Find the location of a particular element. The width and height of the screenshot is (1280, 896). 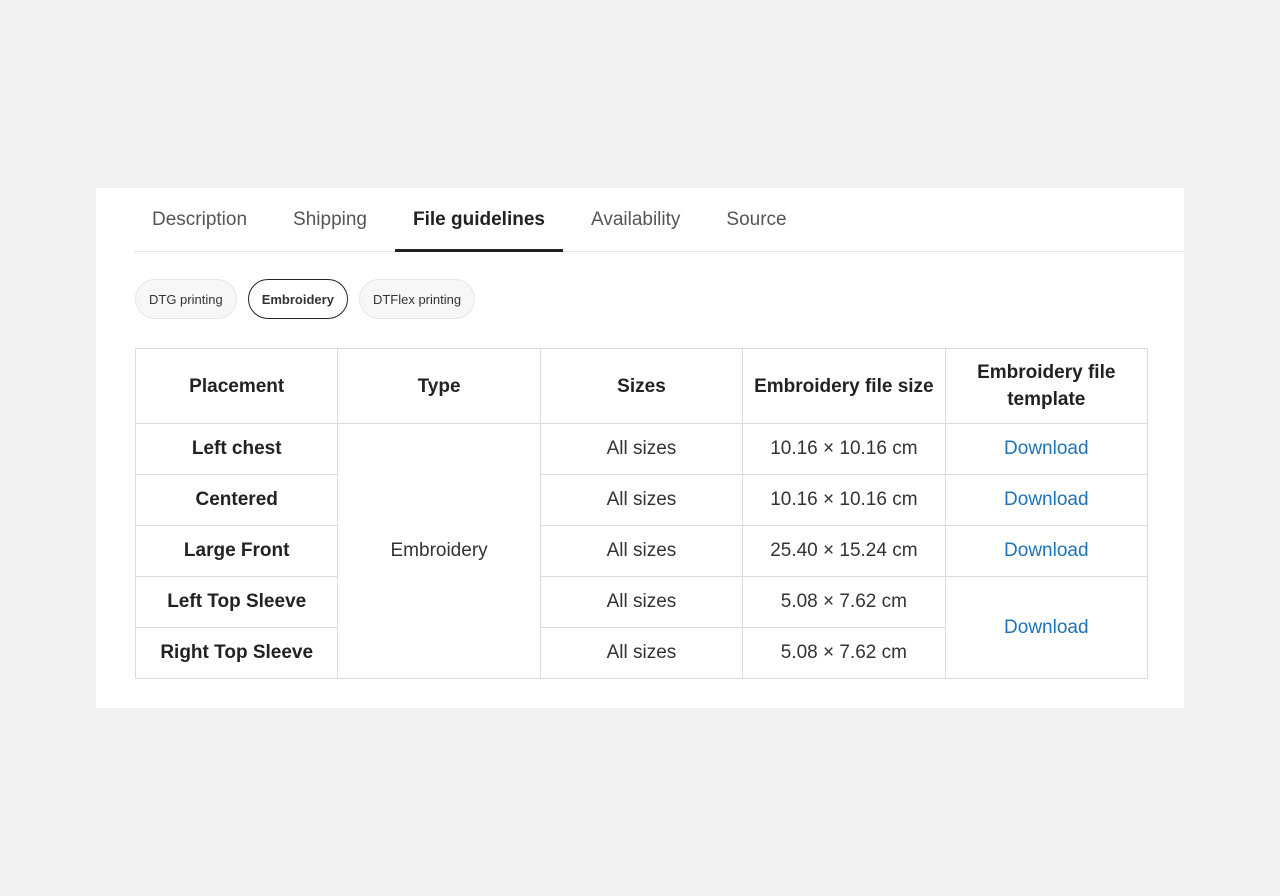

type-cell: Embroidery is located at coordinates (439, 551).